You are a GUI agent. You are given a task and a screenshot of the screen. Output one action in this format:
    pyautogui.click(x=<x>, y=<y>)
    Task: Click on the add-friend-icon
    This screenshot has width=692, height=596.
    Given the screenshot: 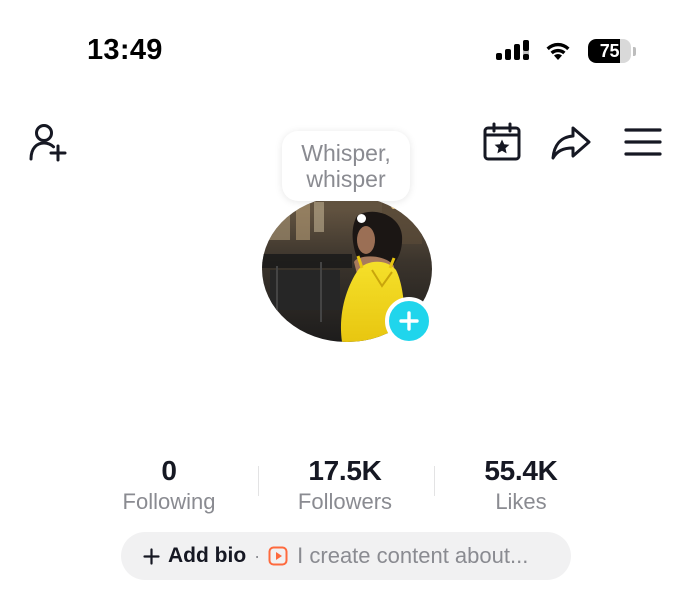 What is the action you would take?
    pyautogui.click(x=49, y=142)
    